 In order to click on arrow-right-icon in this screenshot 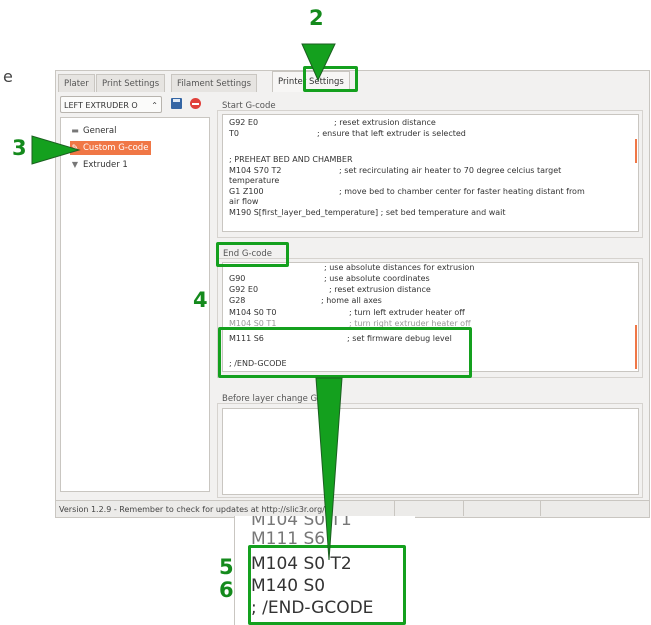, I will do `click(56, 150)`.